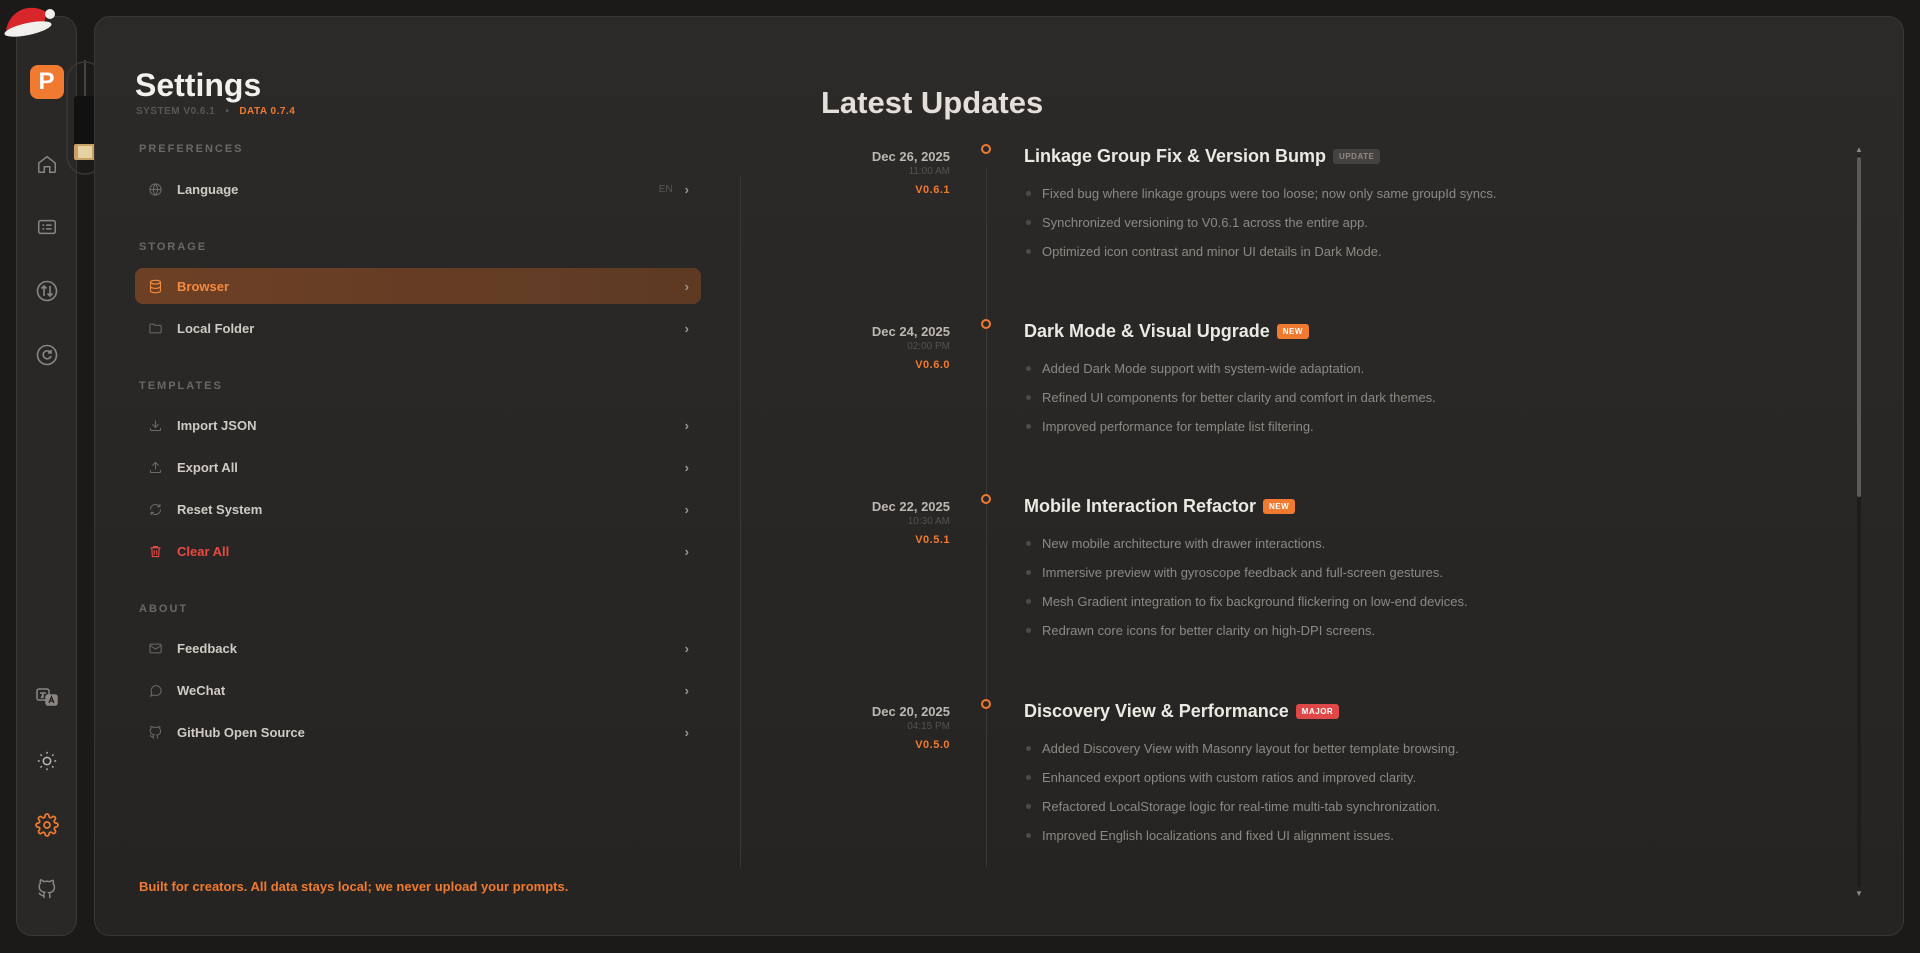 Image resolution: width=1920 pixels, height=953 pixels. Describe the element at coordinates (1859, 893) in the screenshot. I see `scroll-down-arrow: ▼` at that location.